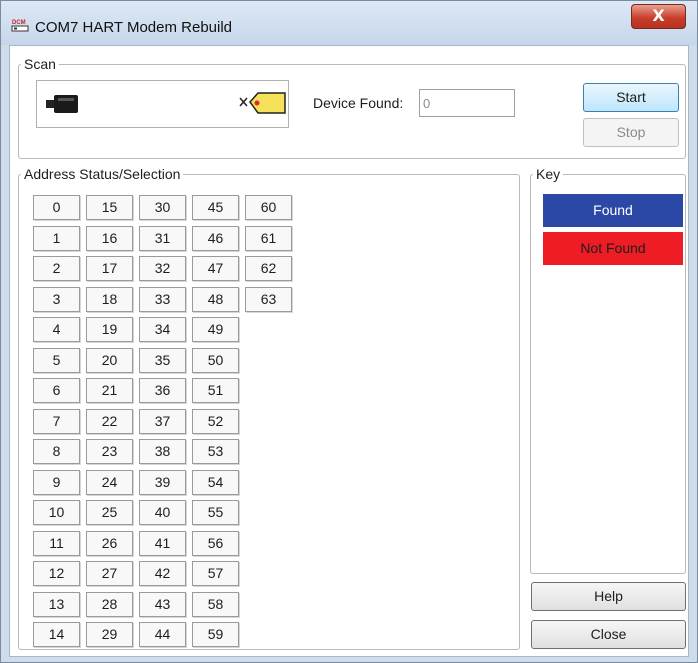 The width and height of the screenshot is (698, 663). What do you see at coordinates (215, 451) in the screenshot?
I see `address-button-53: 53` at bounding box center [215, 451].